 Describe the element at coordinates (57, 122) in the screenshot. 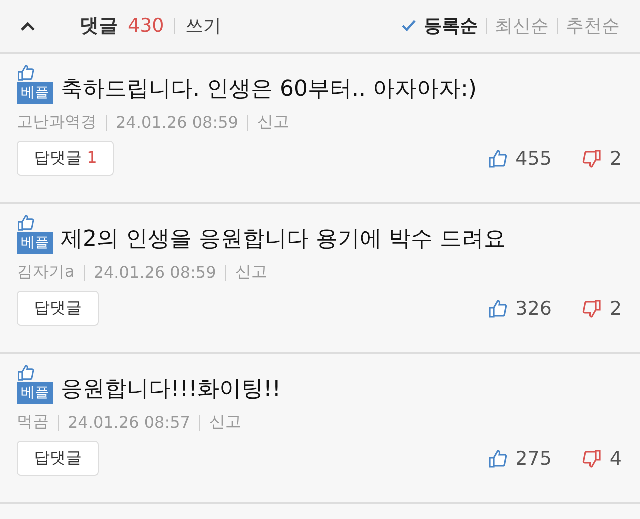

I see `author-name: 고난과역경` at that location.